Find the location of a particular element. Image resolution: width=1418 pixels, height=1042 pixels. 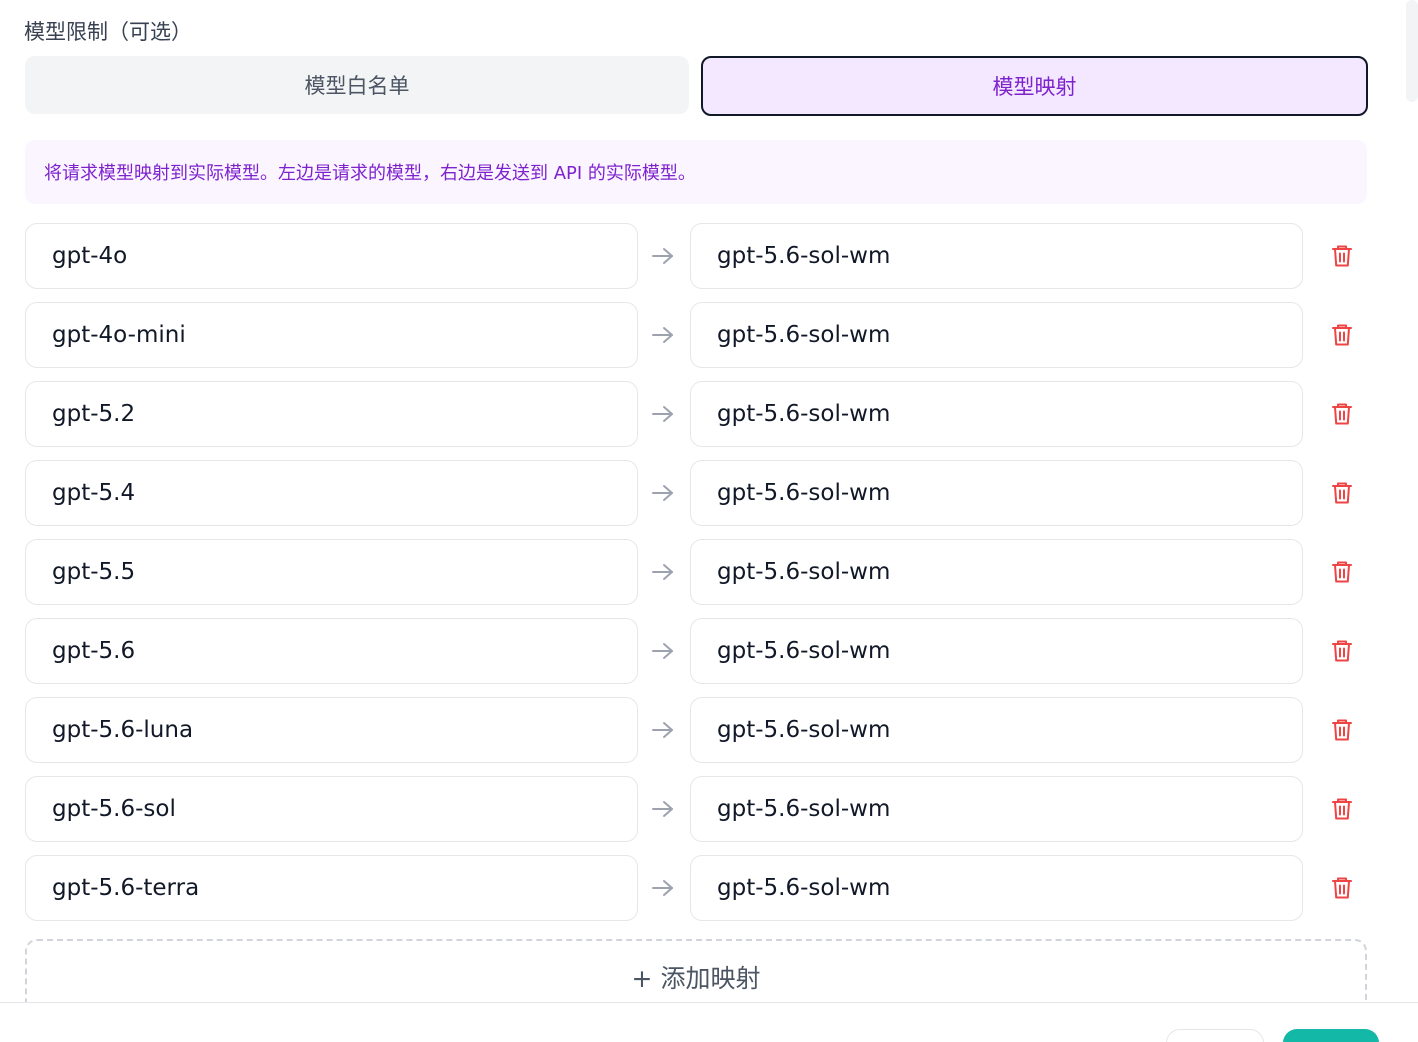

tab-model-whitelist: 模型白名单 is located at coordinates (357, 85).